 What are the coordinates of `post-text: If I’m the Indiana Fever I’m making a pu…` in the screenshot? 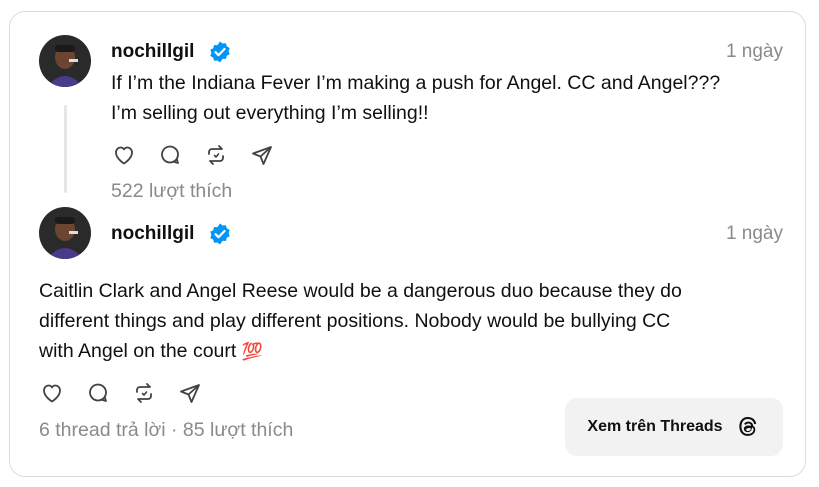 It's located at (415, 98).